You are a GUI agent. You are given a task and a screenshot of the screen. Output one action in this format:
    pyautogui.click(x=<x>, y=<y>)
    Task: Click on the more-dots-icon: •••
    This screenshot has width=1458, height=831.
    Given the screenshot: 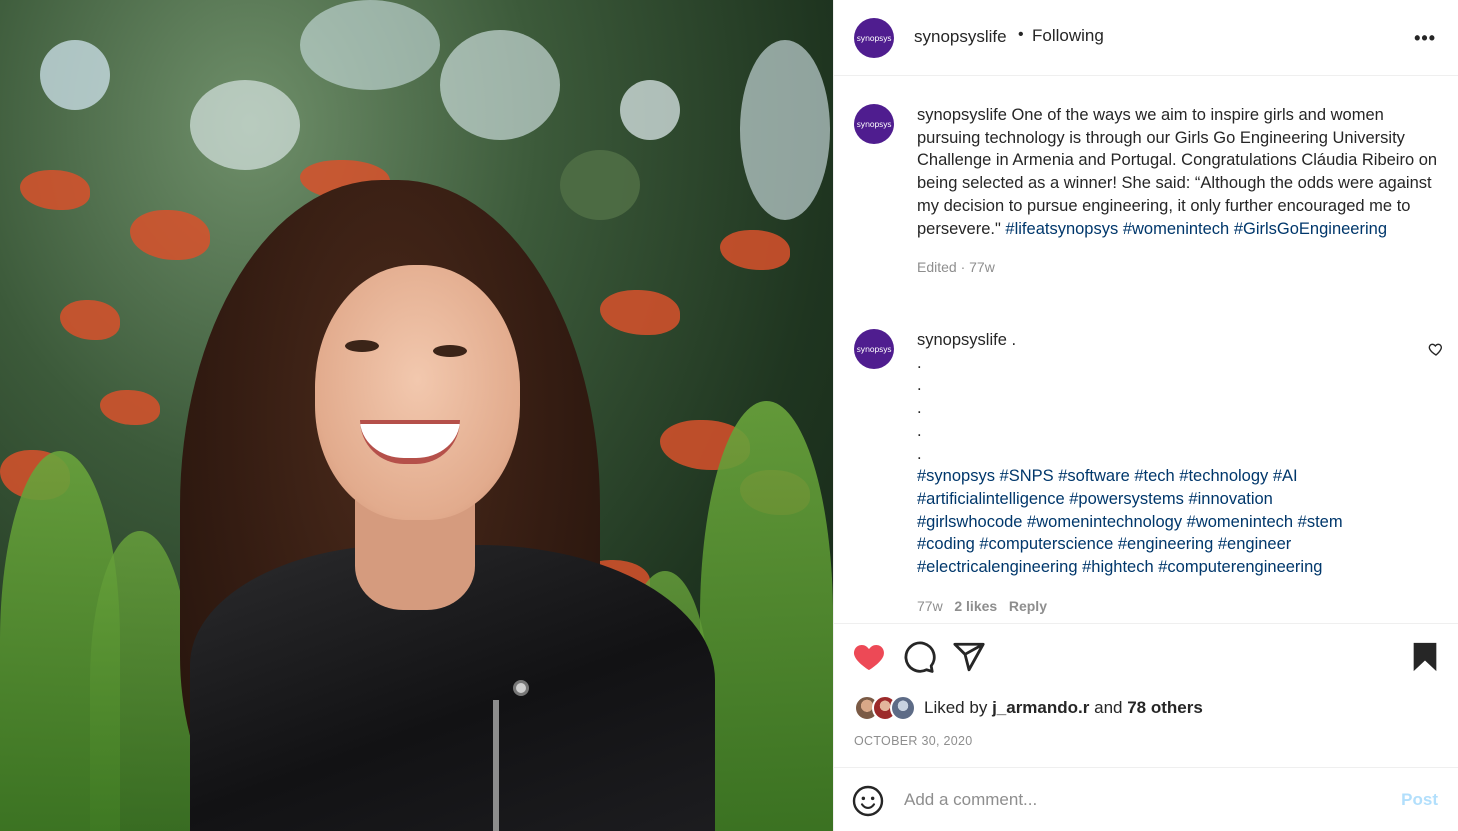 What is the action you would take?
    pyautogui.click(x=1425, y=38)
    